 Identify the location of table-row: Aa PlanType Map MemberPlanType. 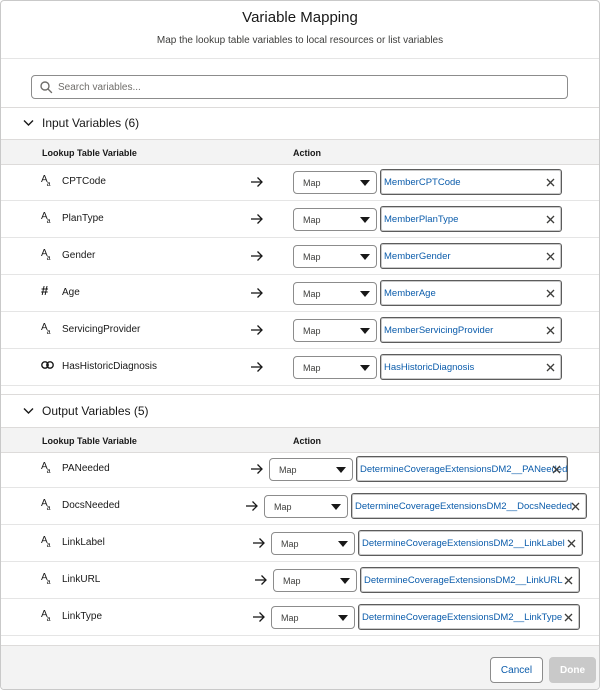
(300, 219).